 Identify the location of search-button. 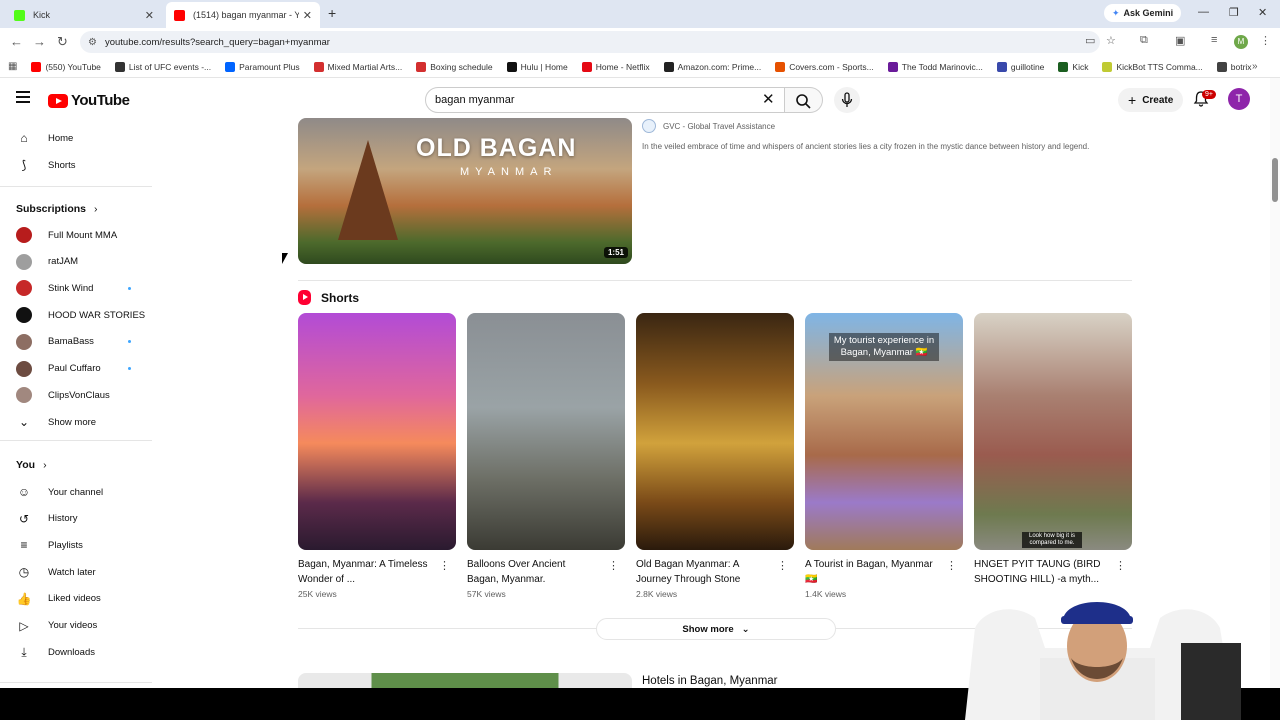
(804, 100).